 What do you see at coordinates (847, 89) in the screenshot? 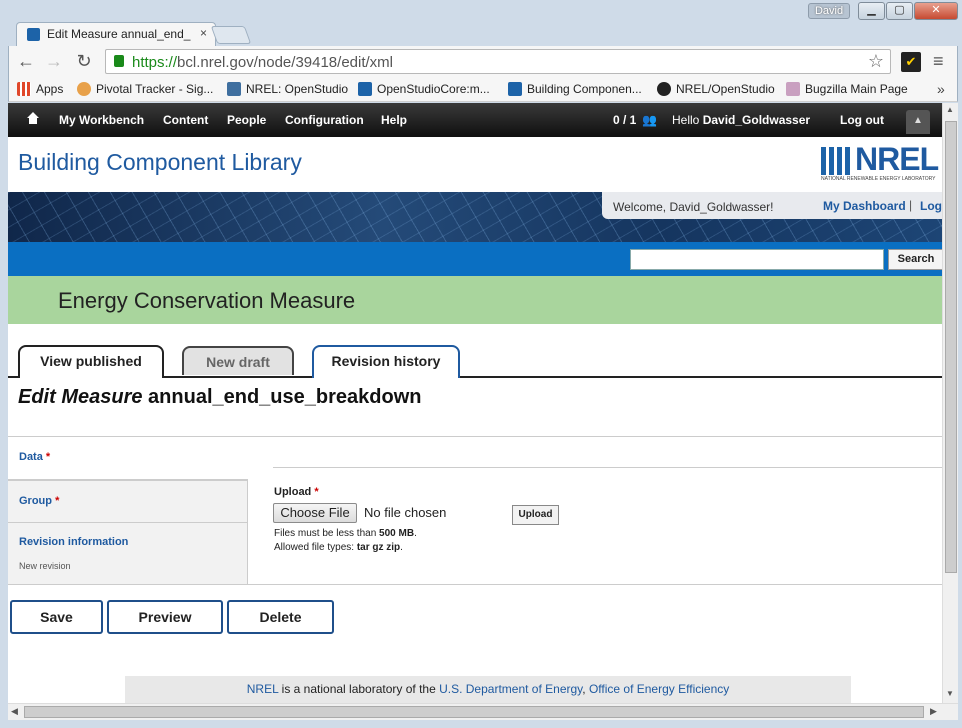
I see `bookmark-bugzilla: Bugzilla Main Page` at bounding box center [847, 89].